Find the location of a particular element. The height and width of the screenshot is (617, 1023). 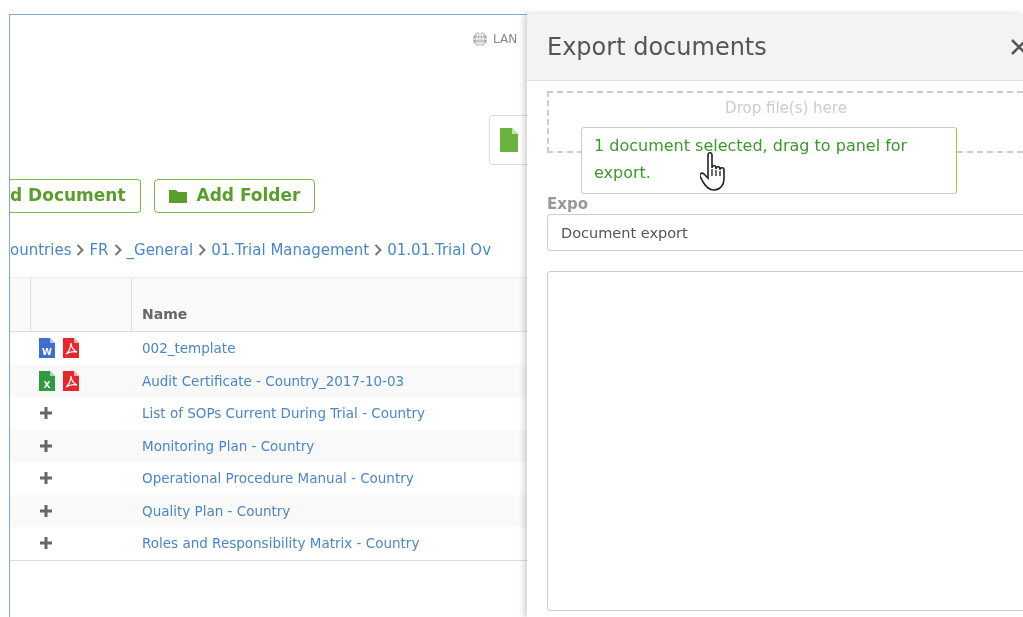

document-icon is located at coordinates (509, 140).